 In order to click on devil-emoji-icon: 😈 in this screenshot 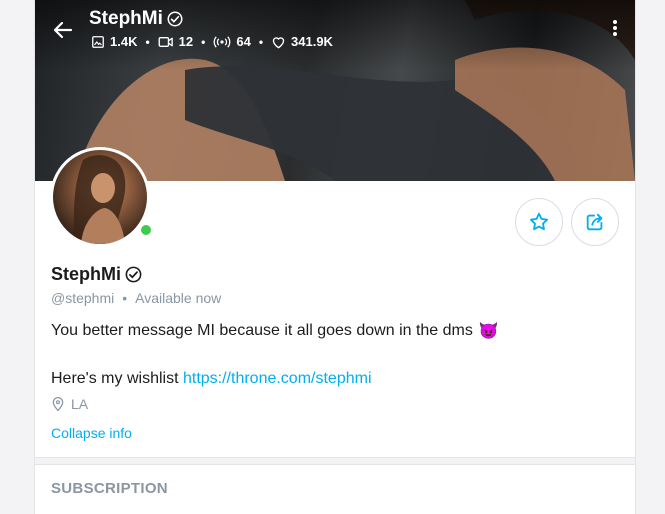, I will do `click(488, 331)`.